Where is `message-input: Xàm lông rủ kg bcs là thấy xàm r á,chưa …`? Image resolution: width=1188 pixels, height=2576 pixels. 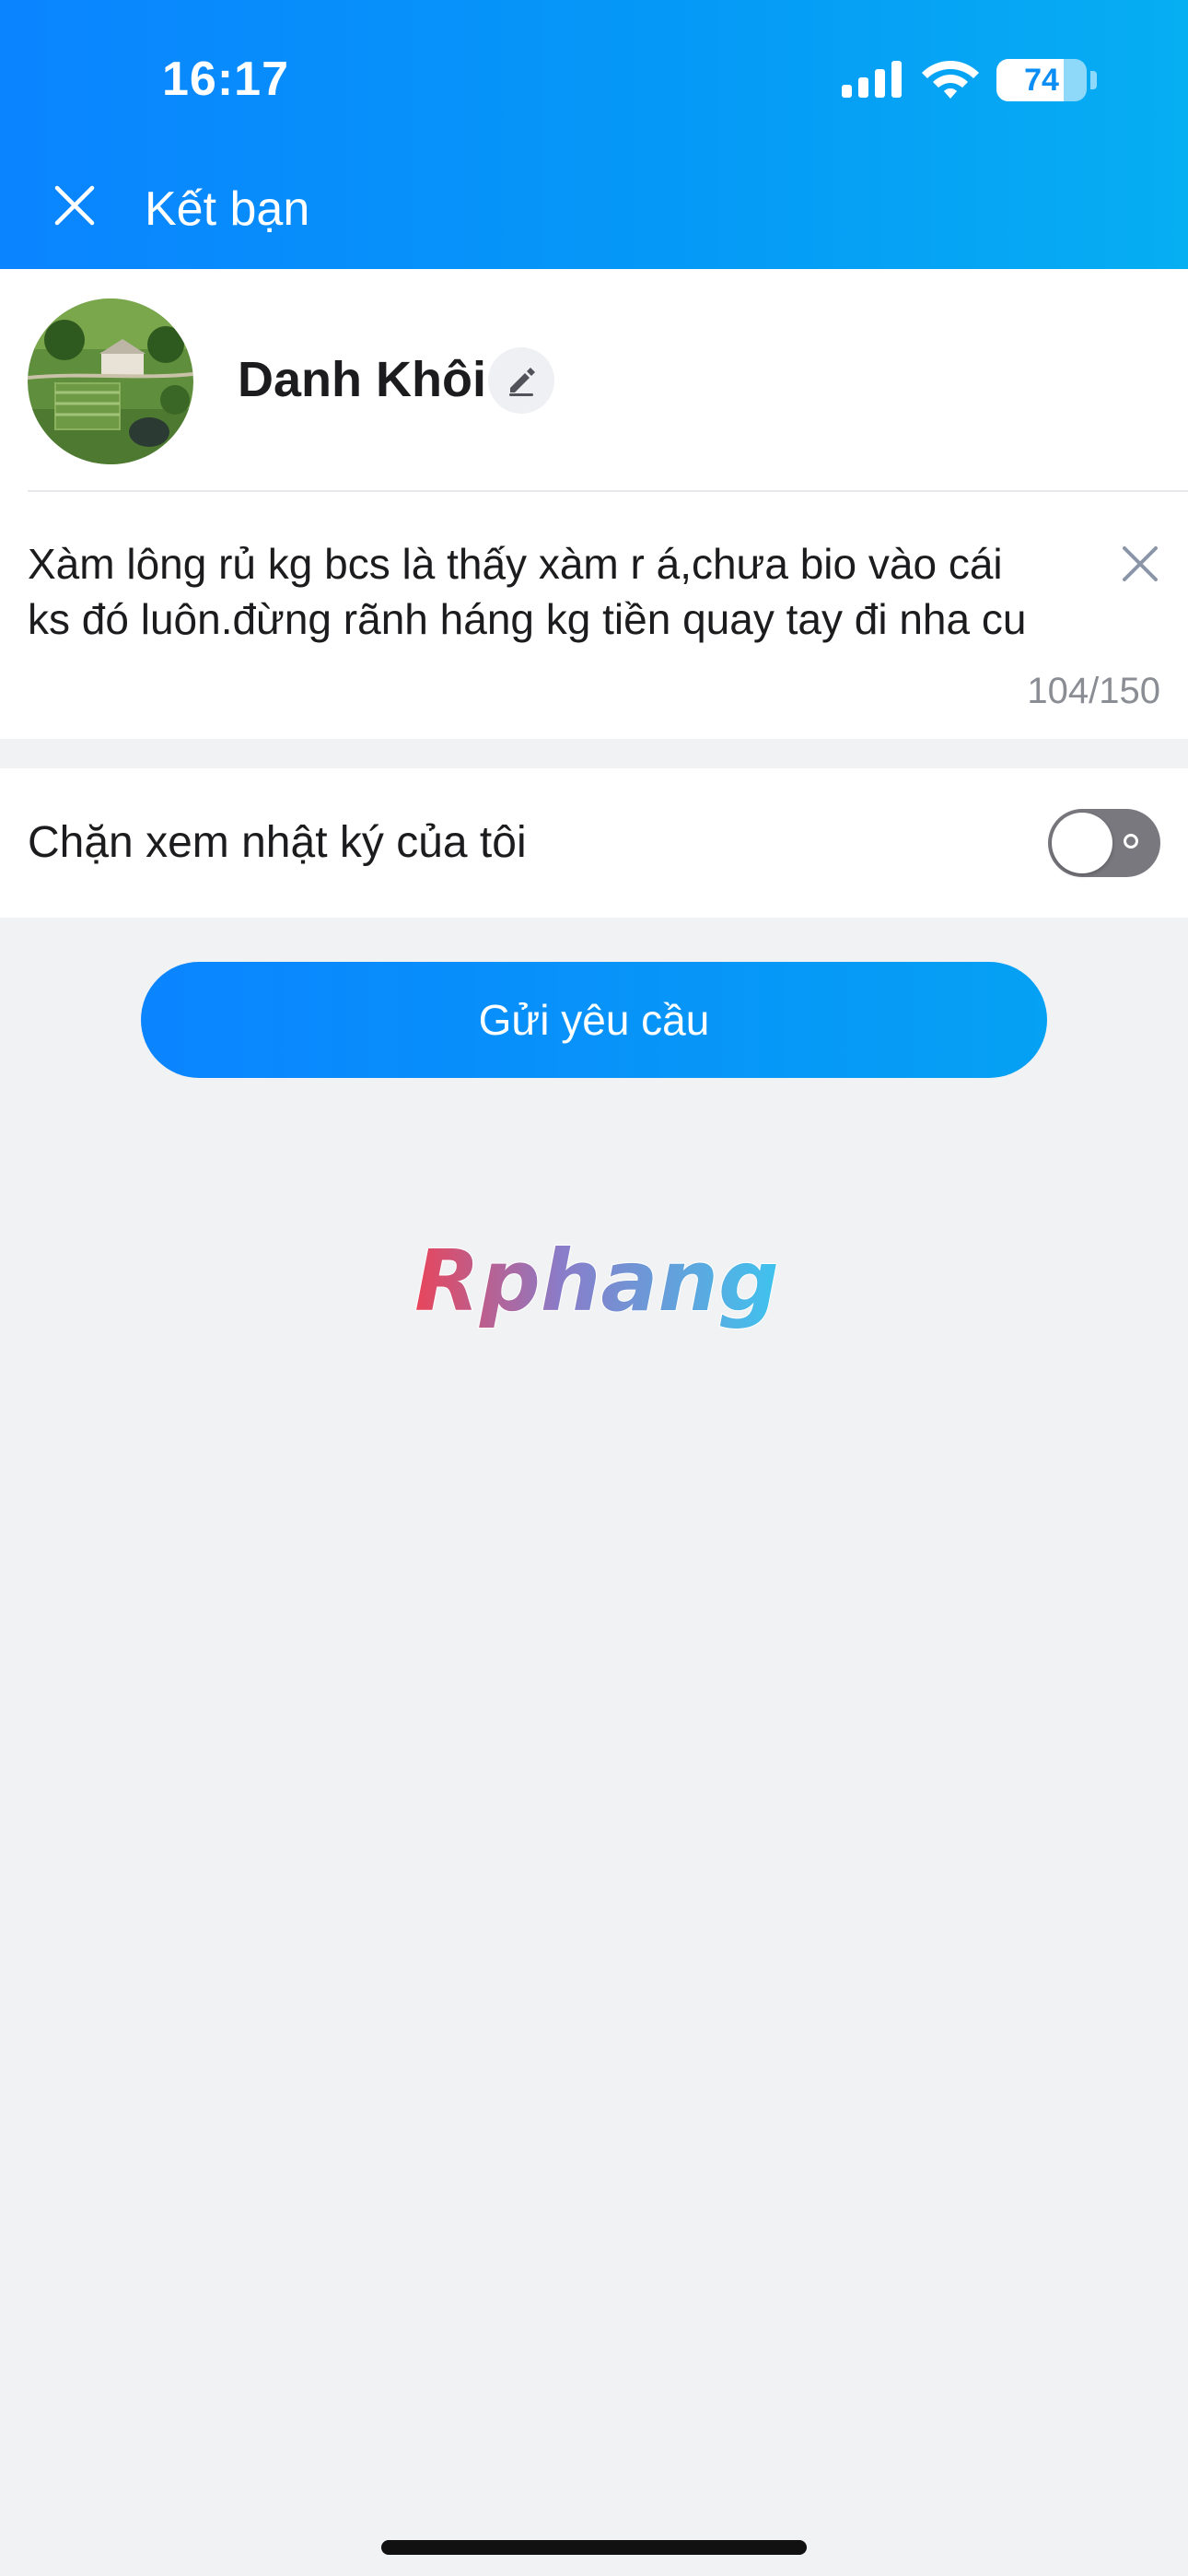
message-input: Xàm lông rủ kg bcs là thấy xàm r á,chưa … is located at coordinates (557, 591).